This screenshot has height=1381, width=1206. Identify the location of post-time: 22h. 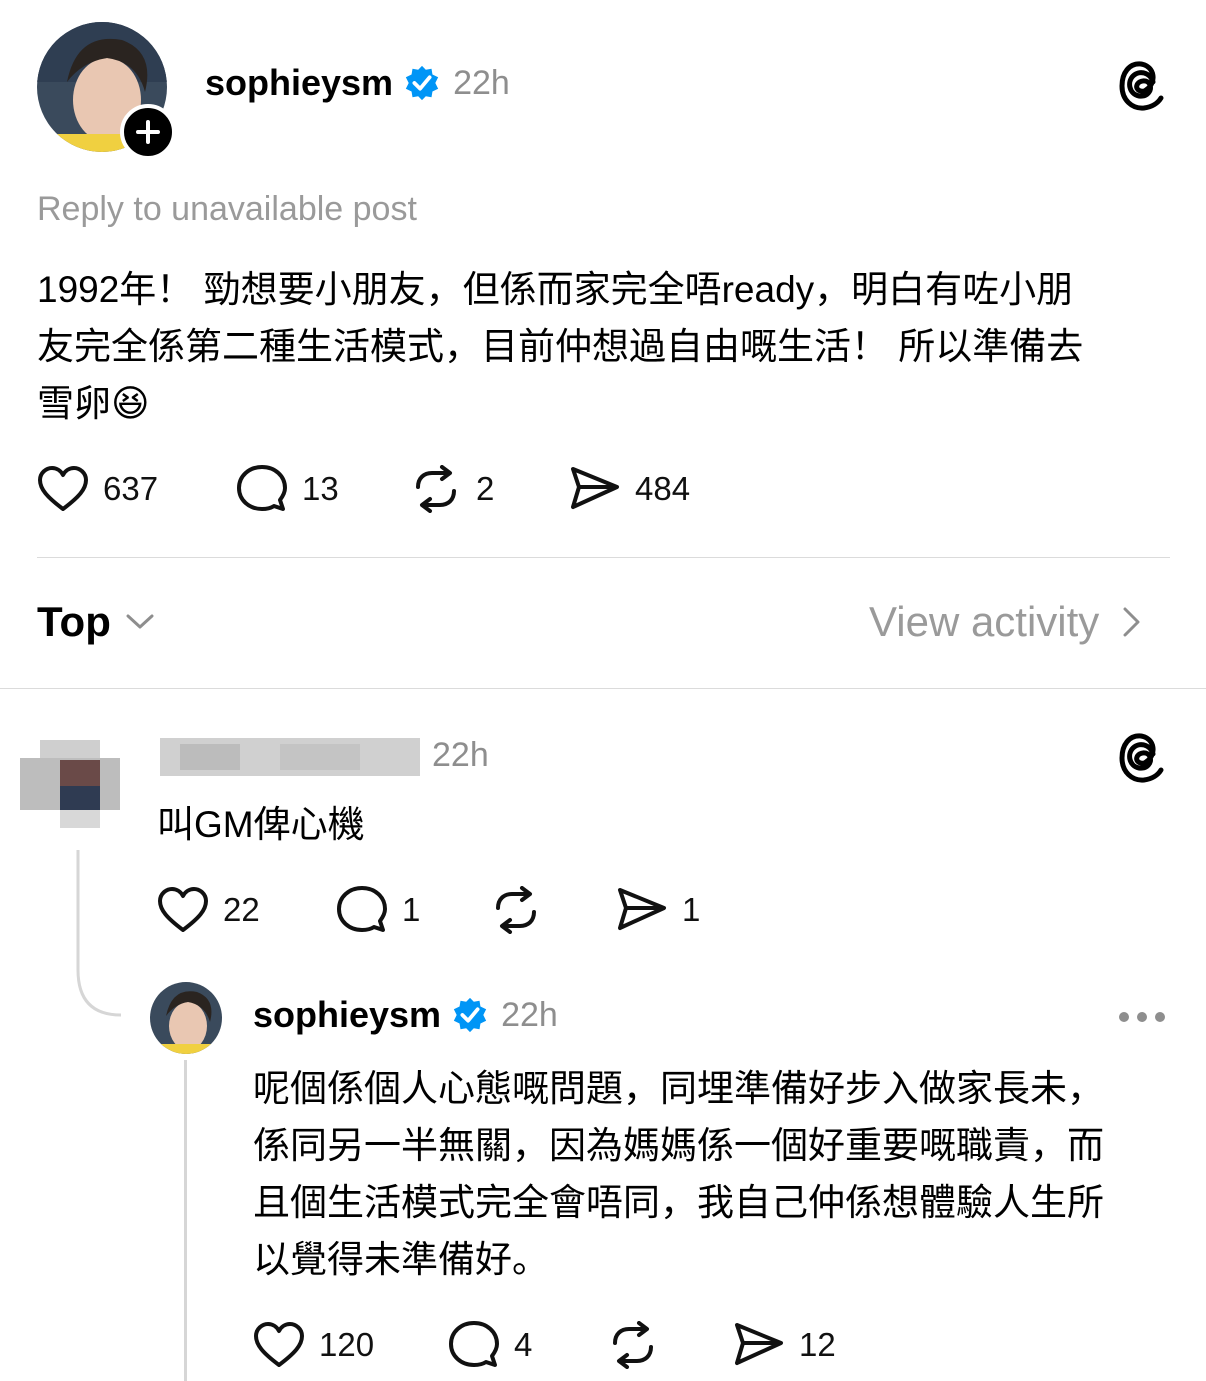
(481, 82).